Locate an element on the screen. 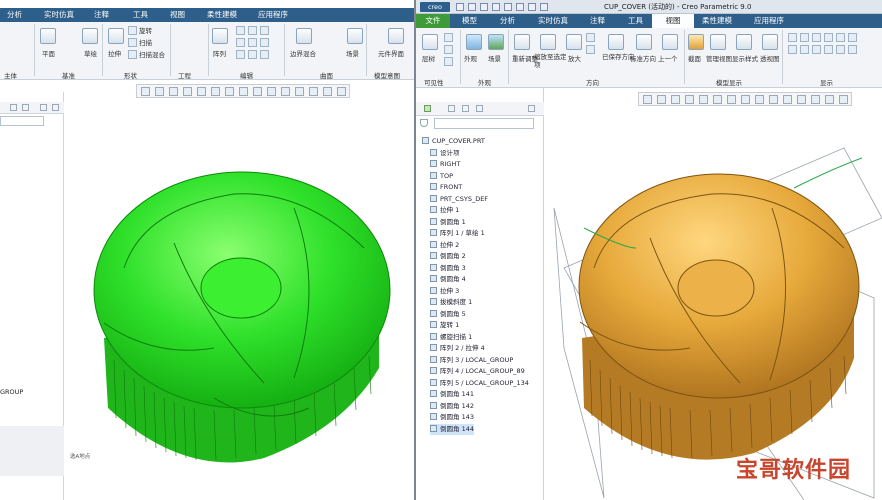 Image resolution: width=882 pixels, height=500 pixels. save-icon is located at coordinates (484, 7).